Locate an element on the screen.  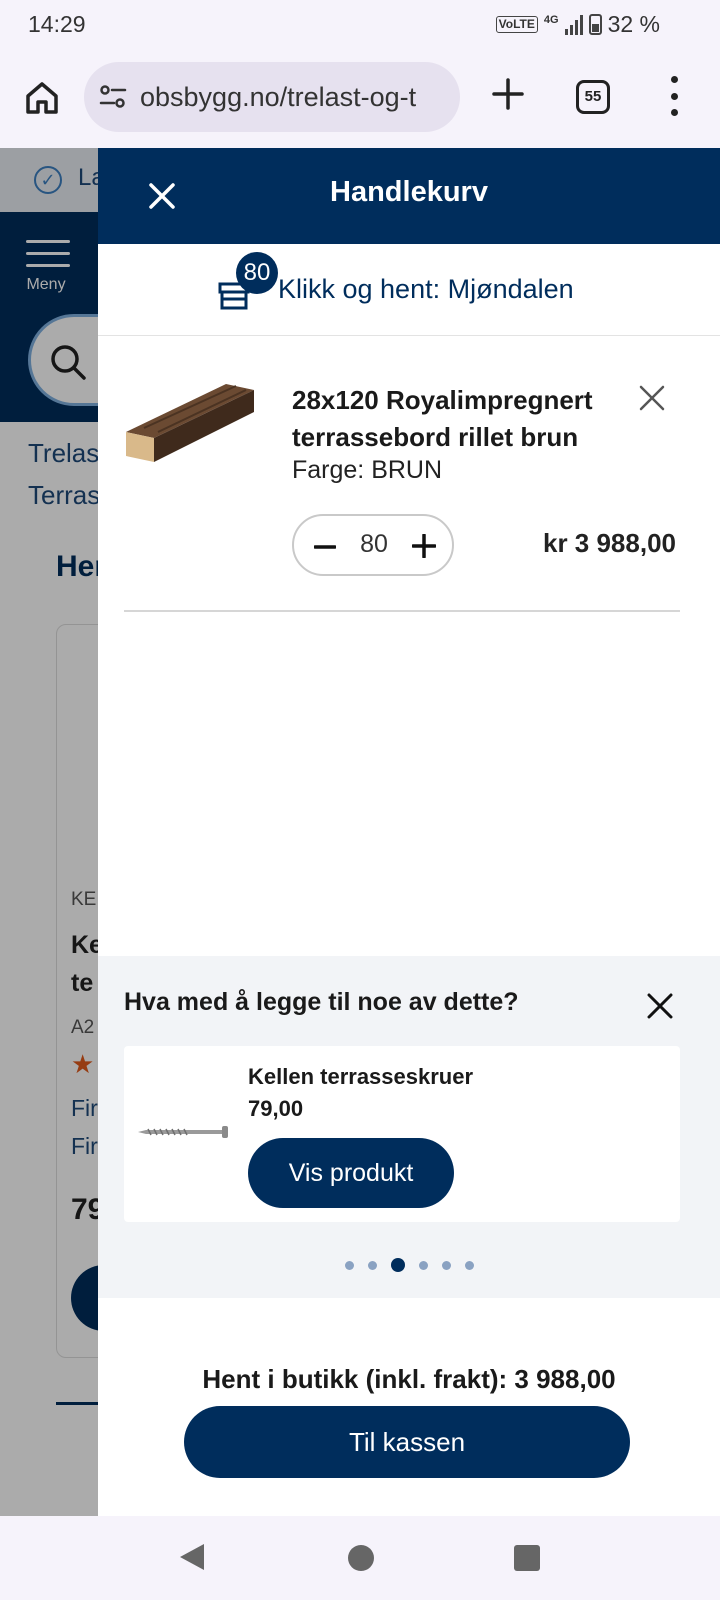
cart-count-badge: 80 is located at coordinates (257, 273).